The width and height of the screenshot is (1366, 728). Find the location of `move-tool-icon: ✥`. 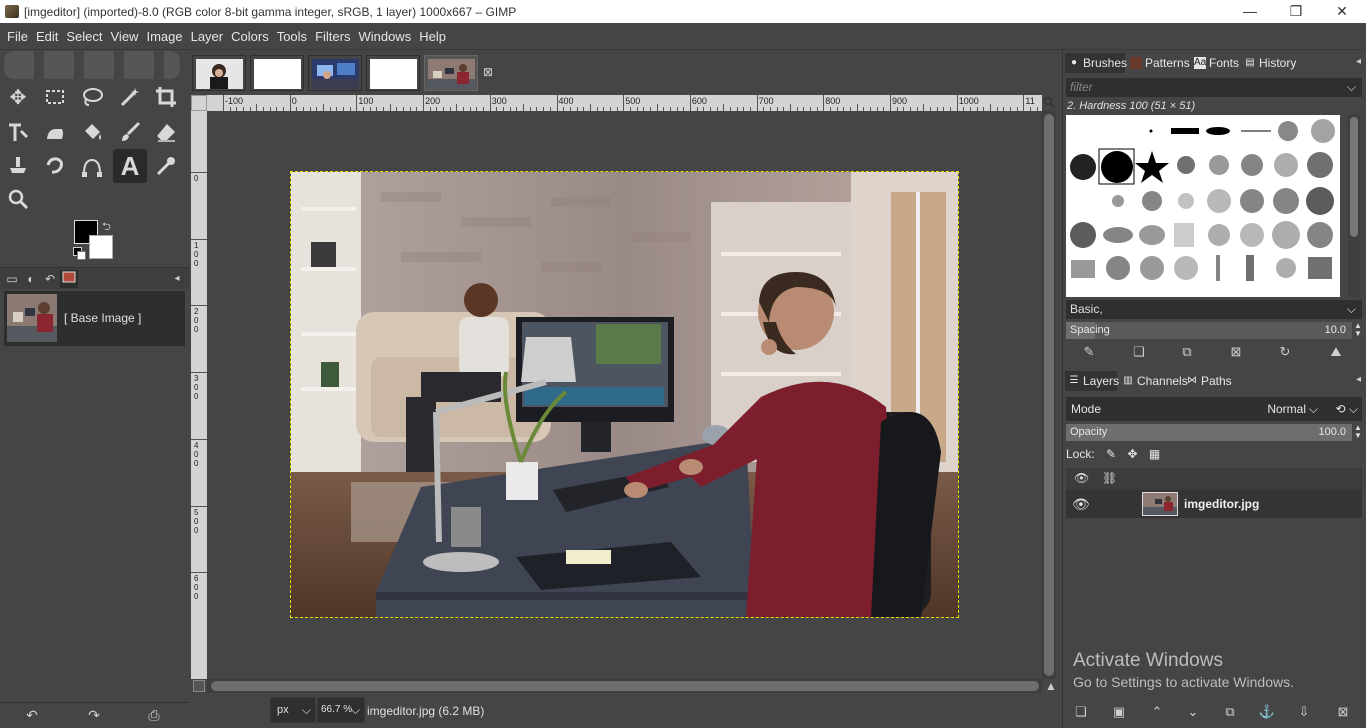

move-tool-icon: ✥ is located at coordinates (18, 97).